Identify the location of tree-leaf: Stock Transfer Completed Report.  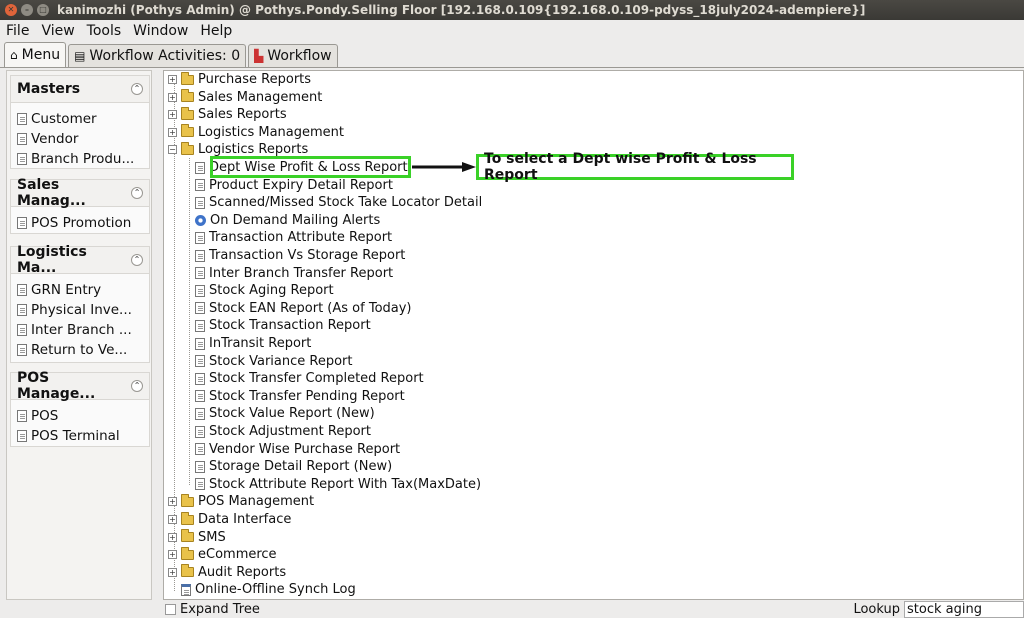
(309, 378).